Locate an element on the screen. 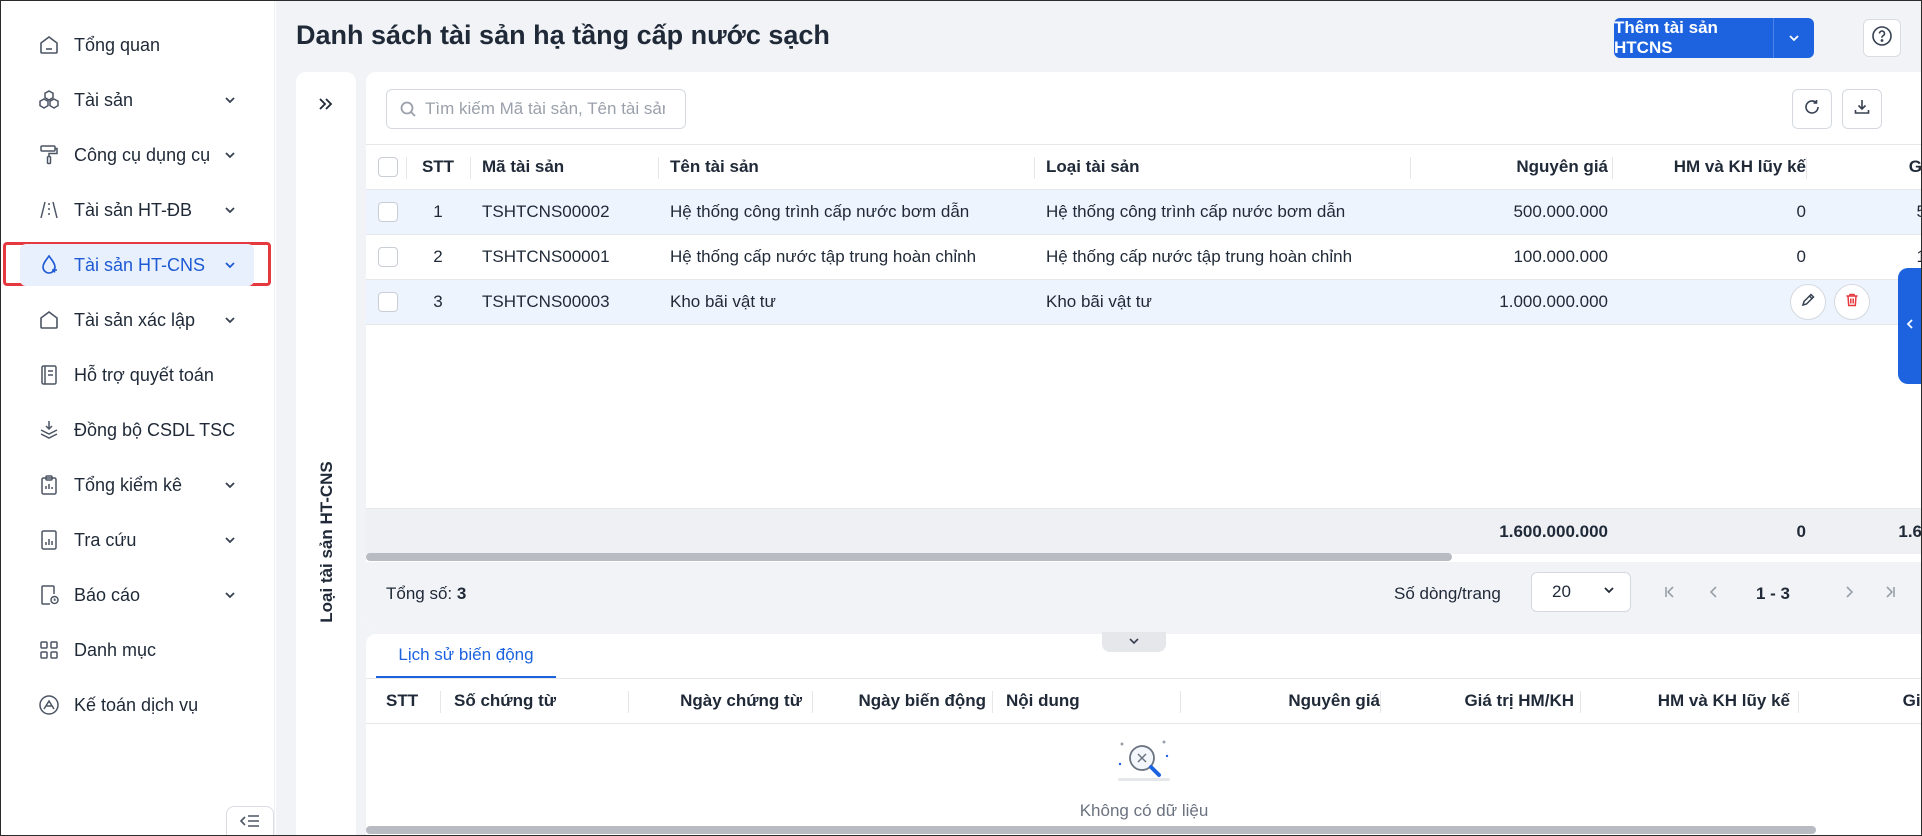 This screenshot has height=836, width=1922. sidebar-item-assets: Tài sản is located at coordinates (137, 100).